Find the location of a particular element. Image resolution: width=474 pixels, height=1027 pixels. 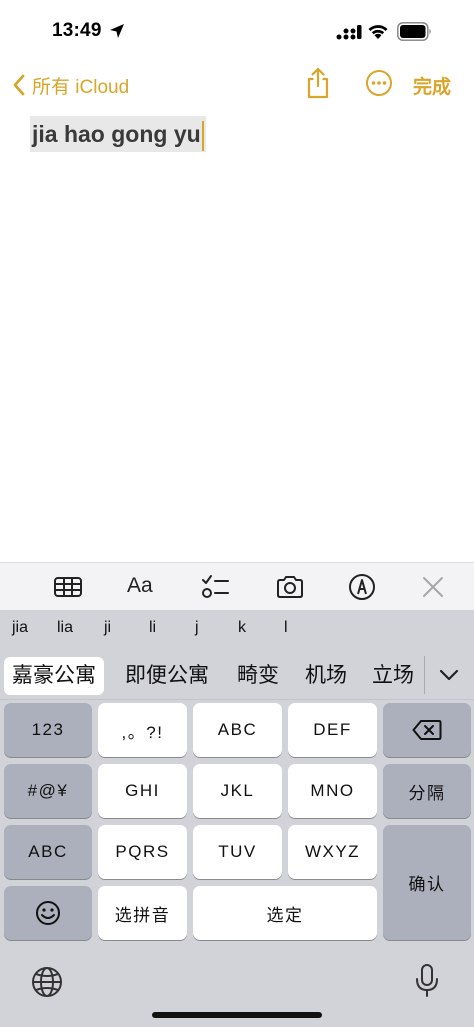

navigation-bar: 所有 iCloud 完成 is located at coordinates (237, 84).